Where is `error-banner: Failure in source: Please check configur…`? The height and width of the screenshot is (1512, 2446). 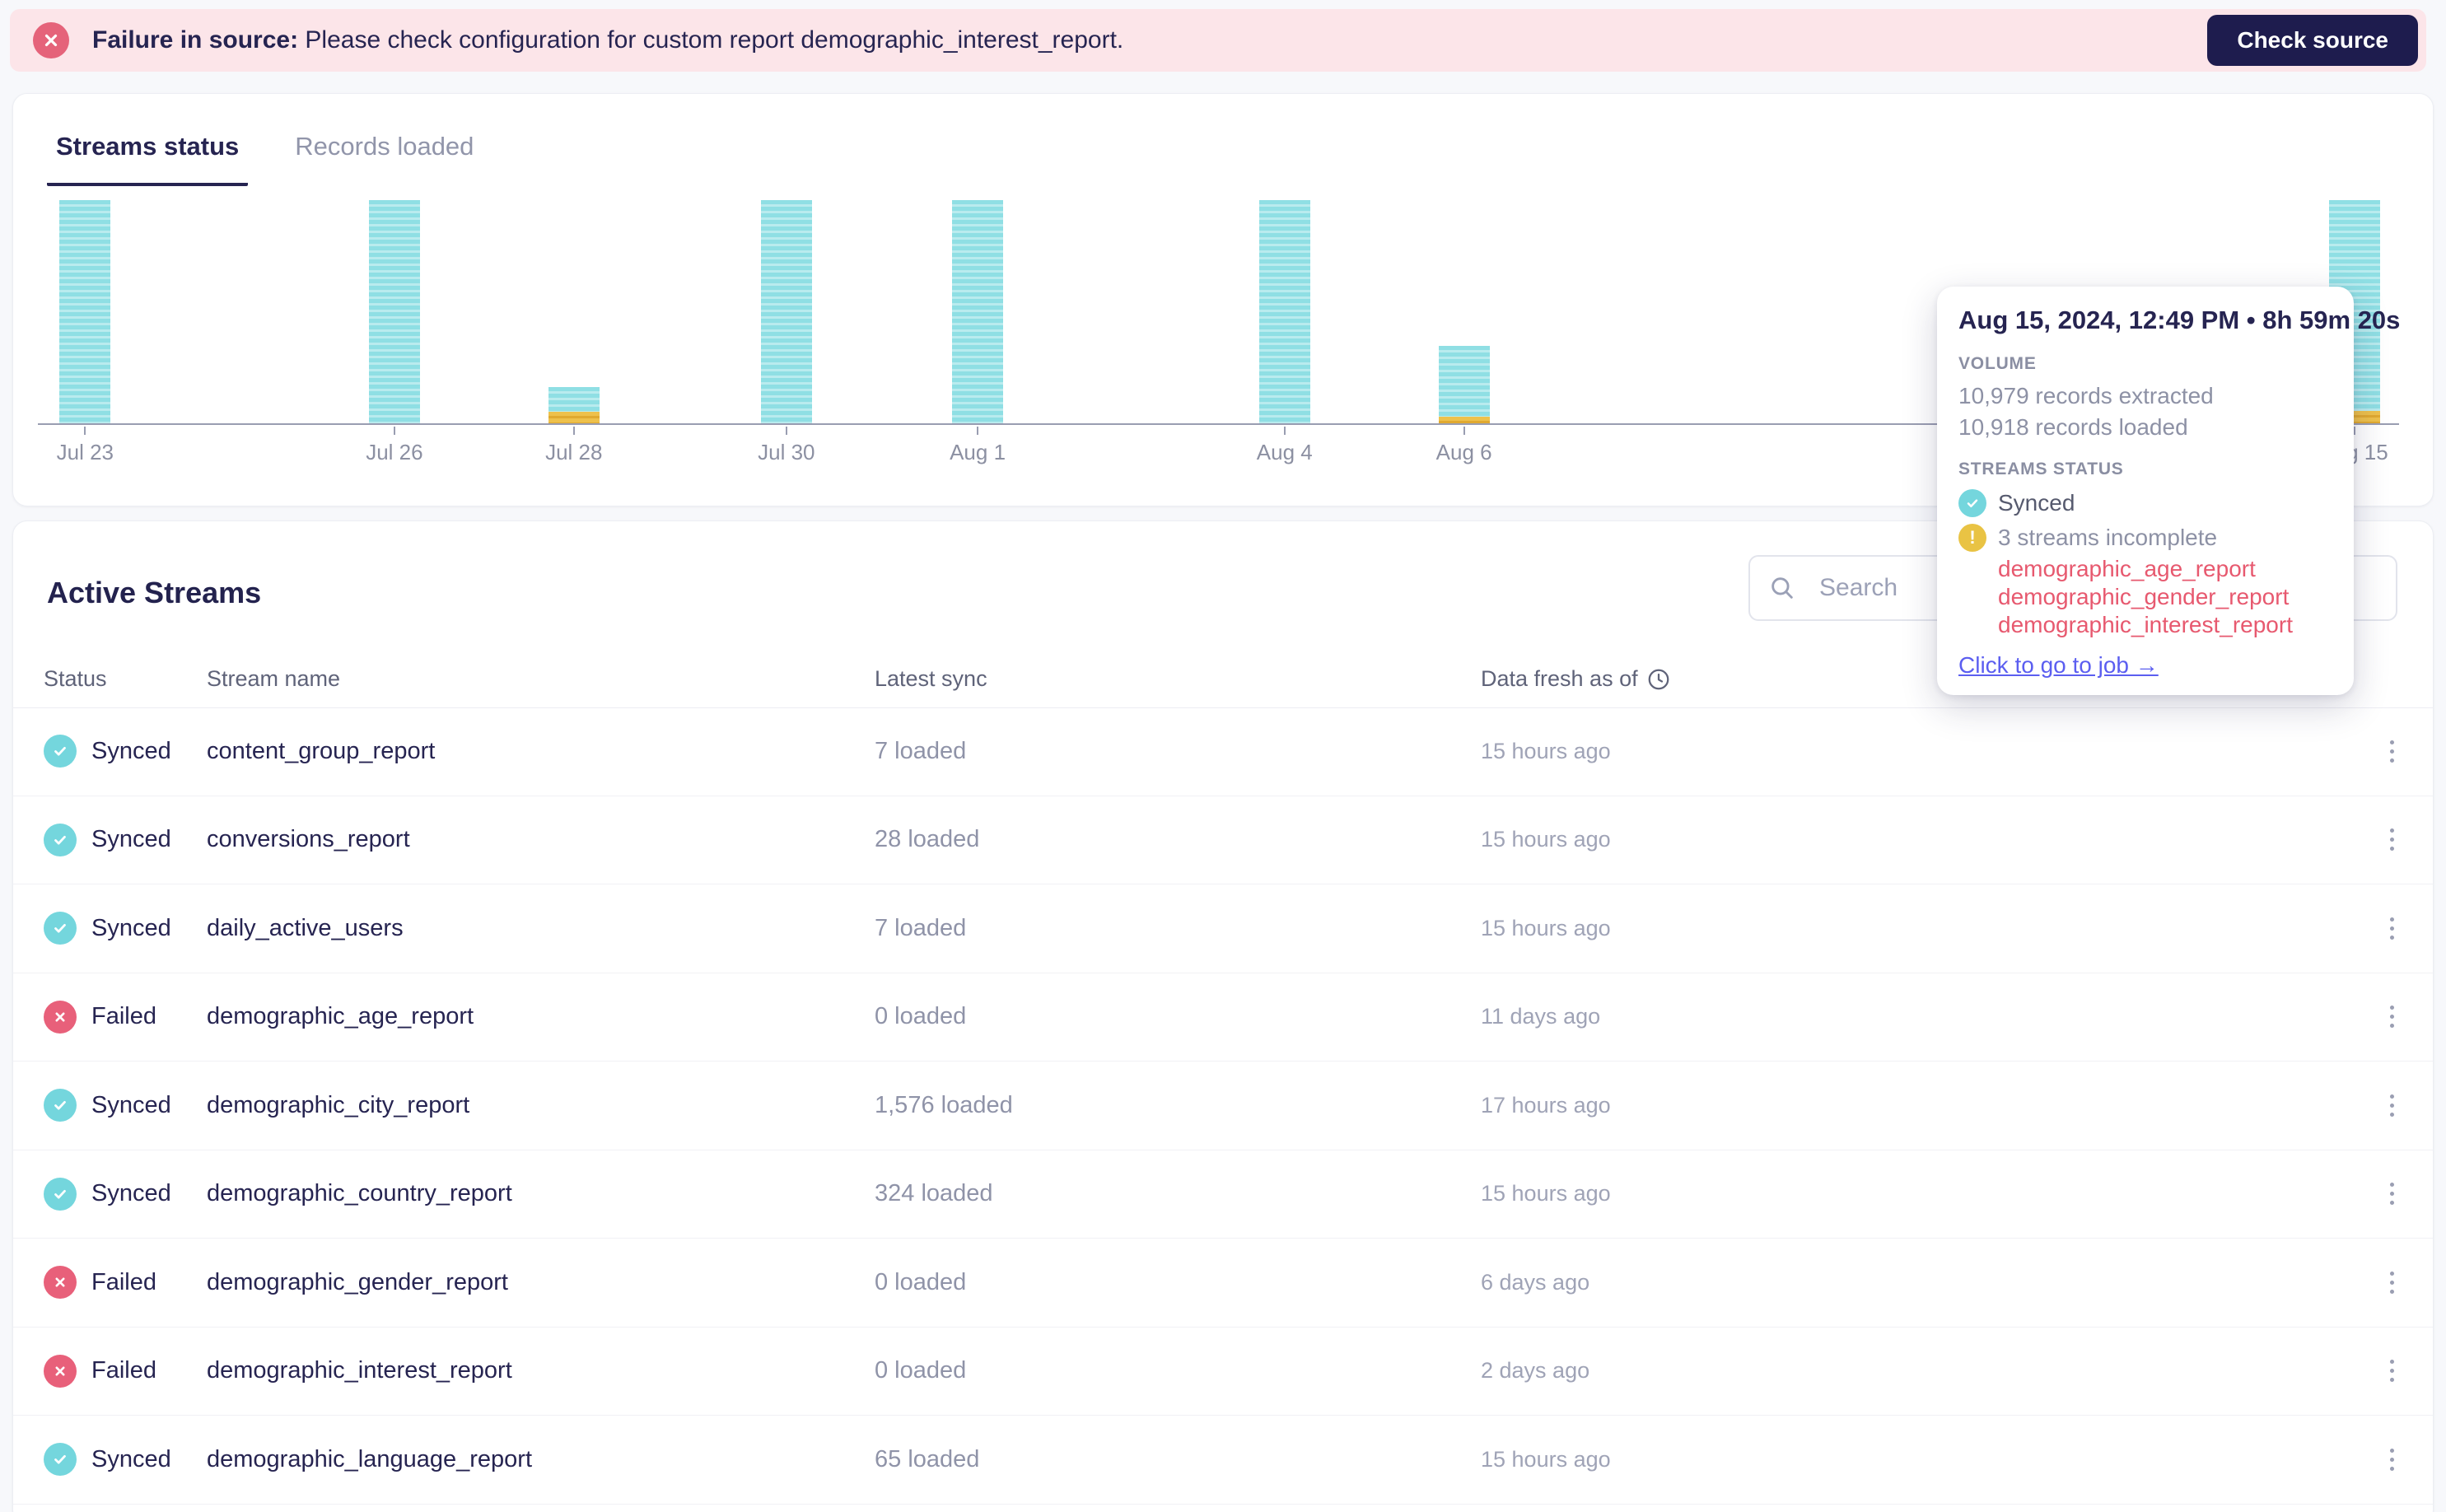 error-banner: Failure in source: Please check configur… is located at coordinates (1218, 40).